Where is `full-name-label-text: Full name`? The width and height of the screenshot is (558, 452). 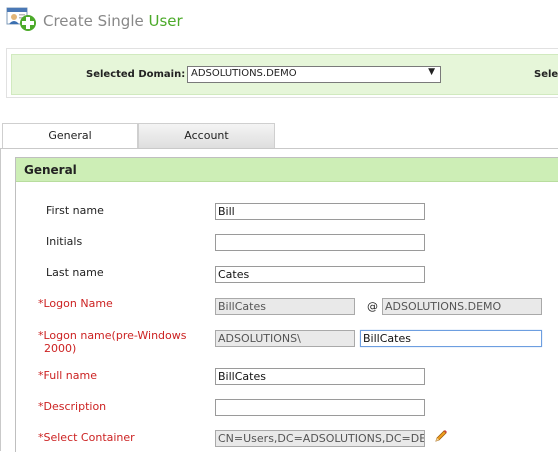
full-name-label-text: Full name is located at coordinates (70, 375).